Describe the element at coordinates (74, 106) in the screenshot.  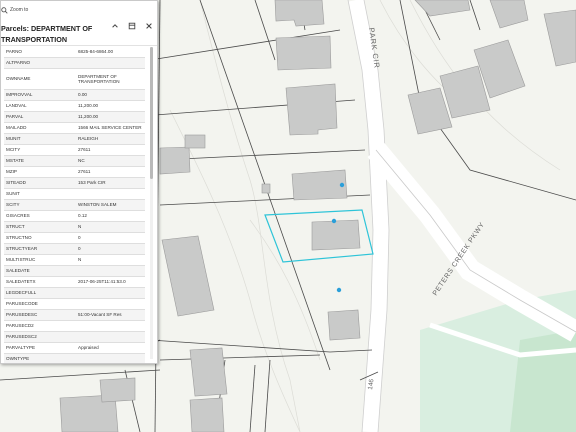
I see `attribute-row: LANDVAL 11,200.00` at that location.